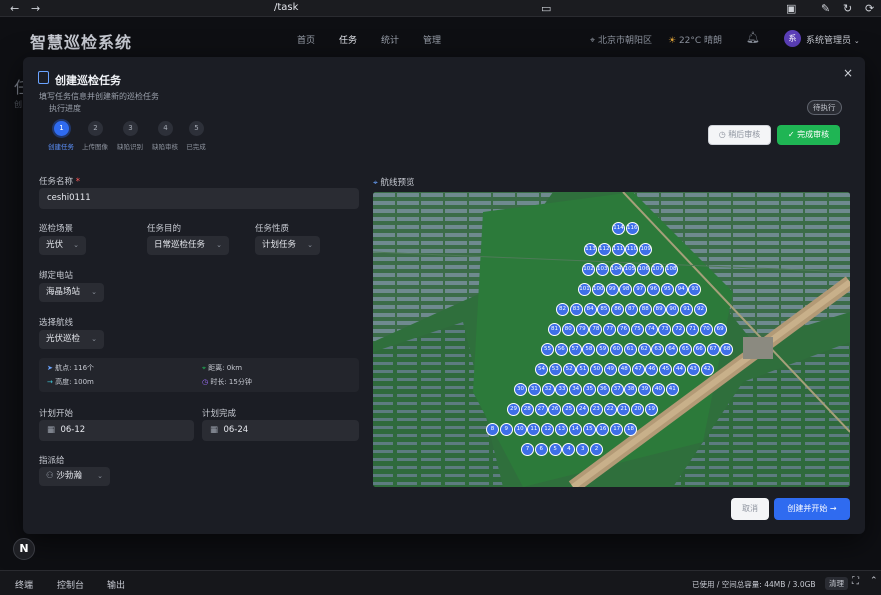  I want to click on waypoint-marker: 41, so click(672, 389).